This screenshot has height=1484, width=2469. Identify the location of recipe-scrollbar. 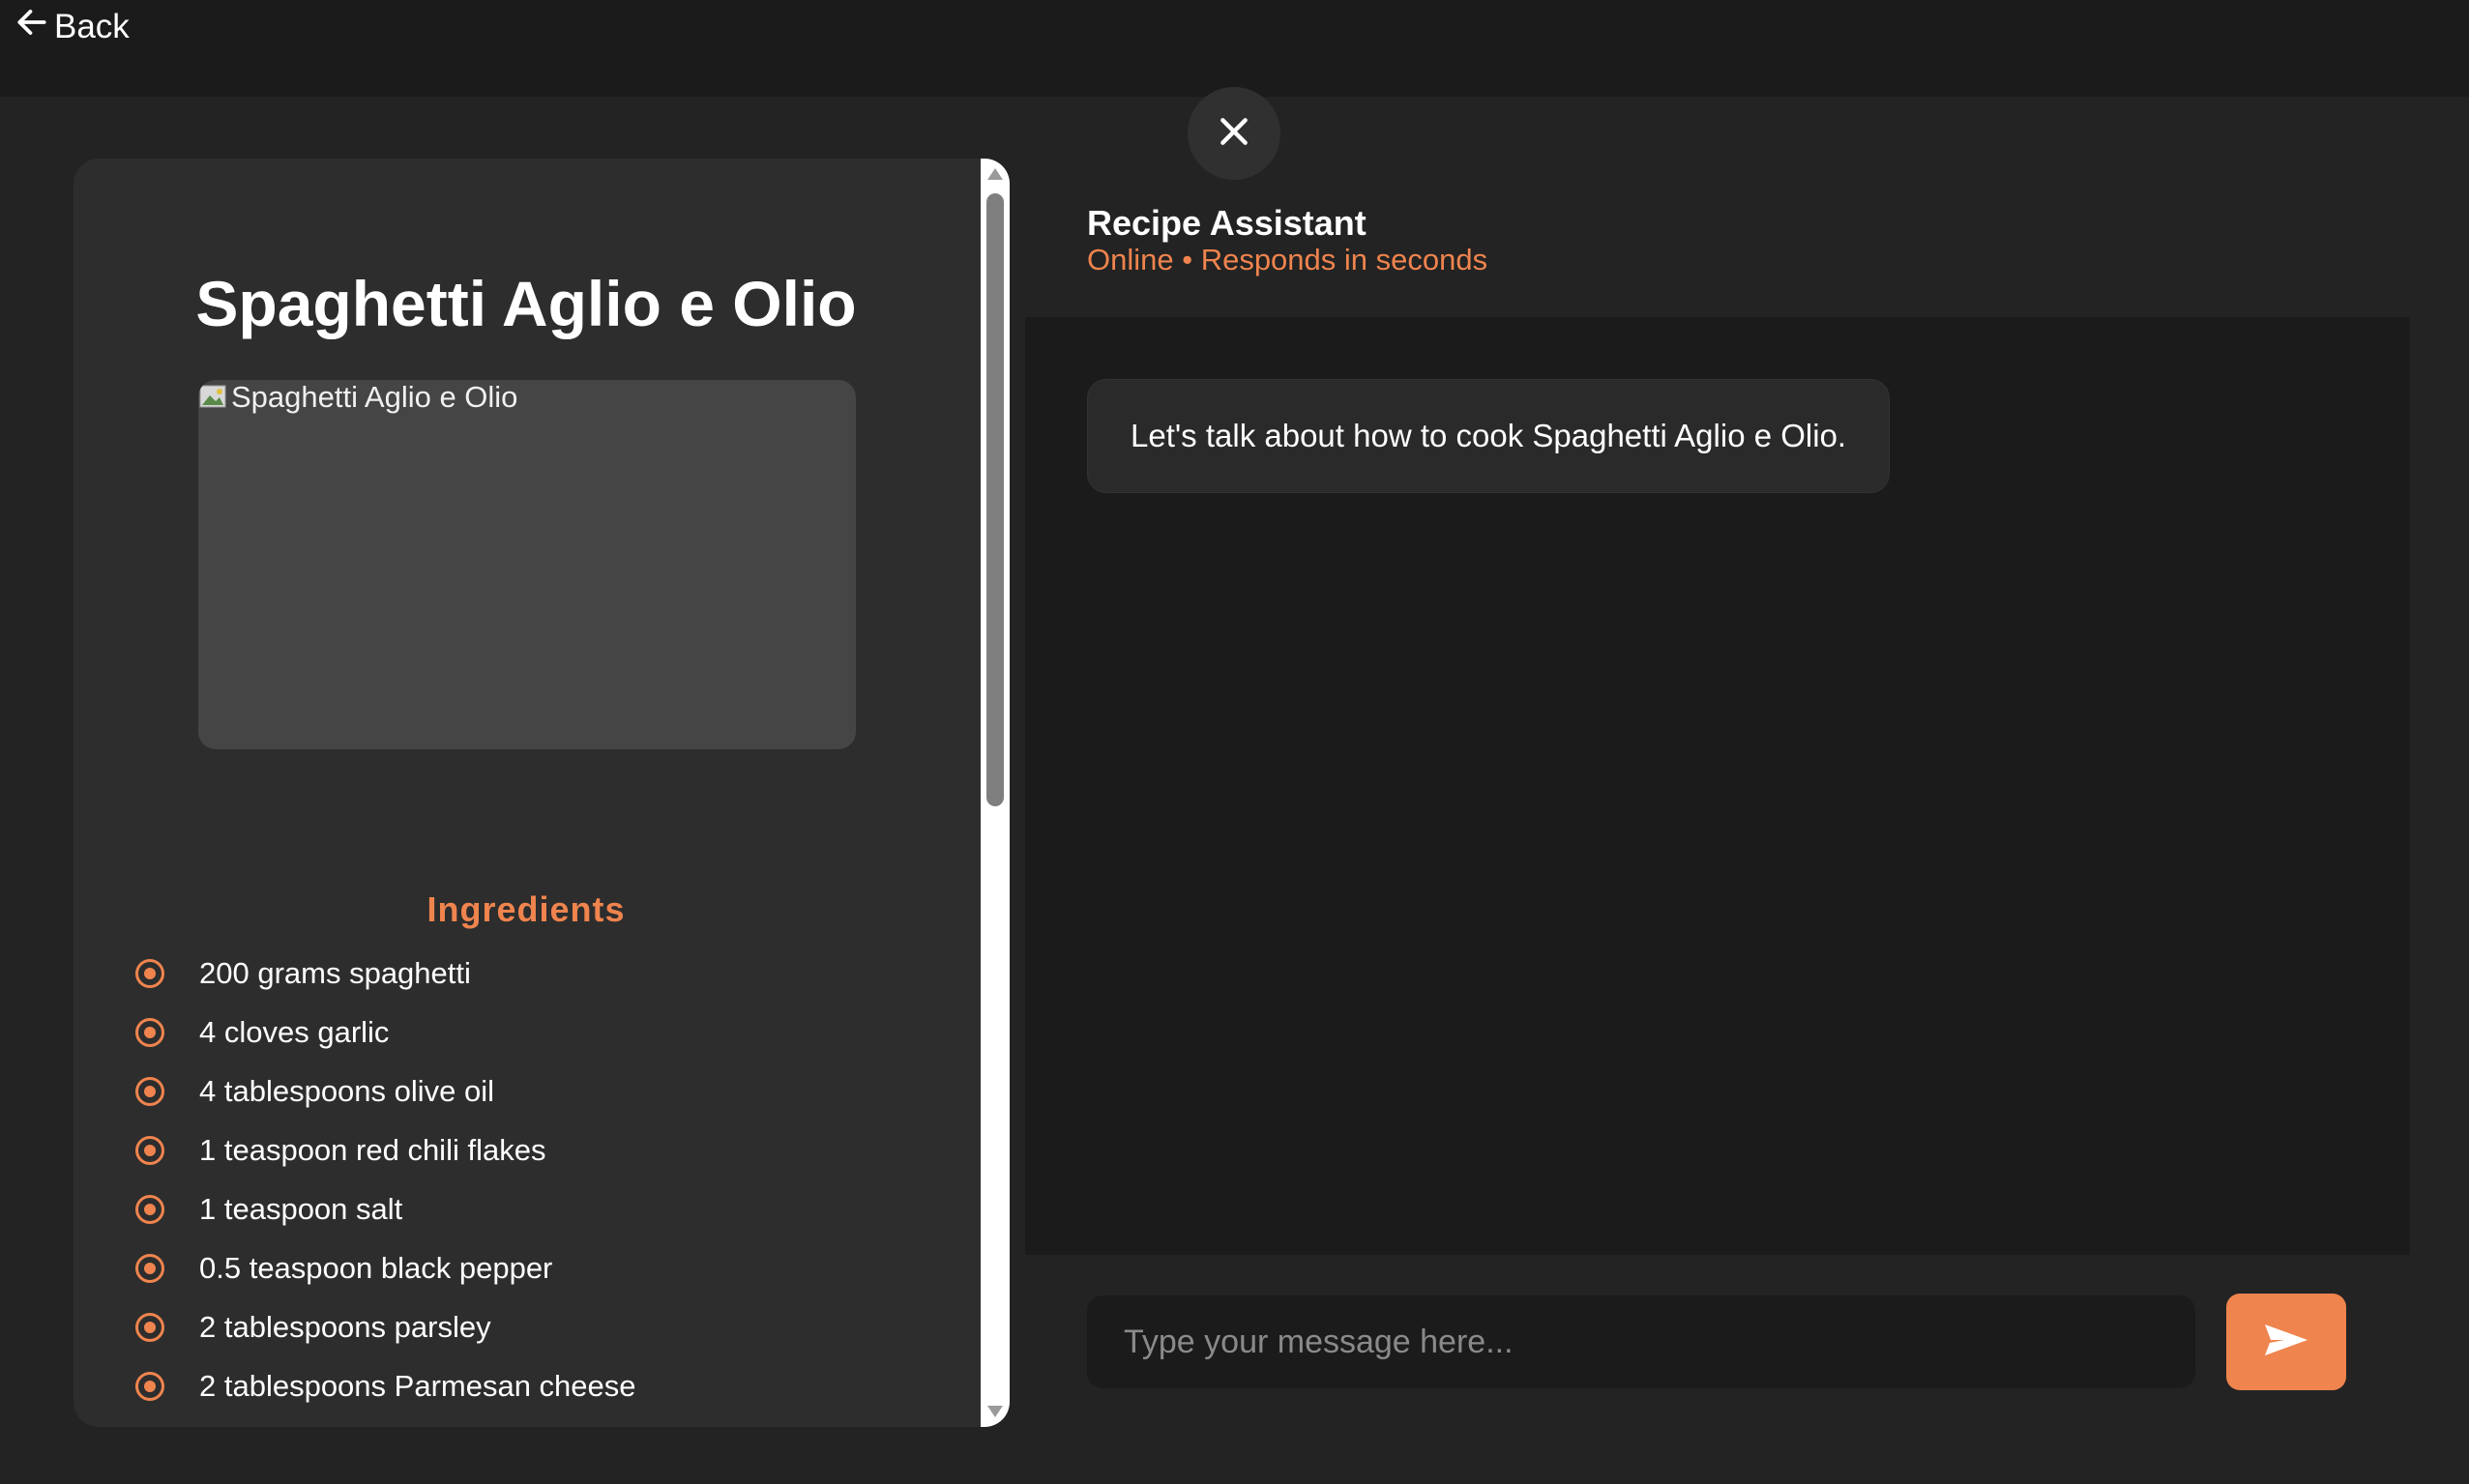
(995, 793).